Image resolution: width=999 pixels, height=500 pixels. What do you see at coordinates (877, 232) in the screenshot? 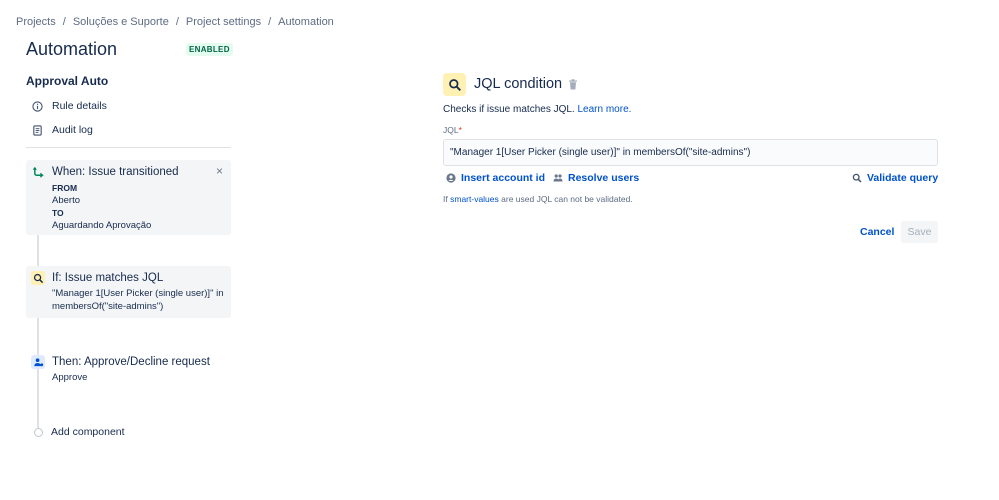
I see `cancel-button: Cancel` at bounding box center [877, 232].